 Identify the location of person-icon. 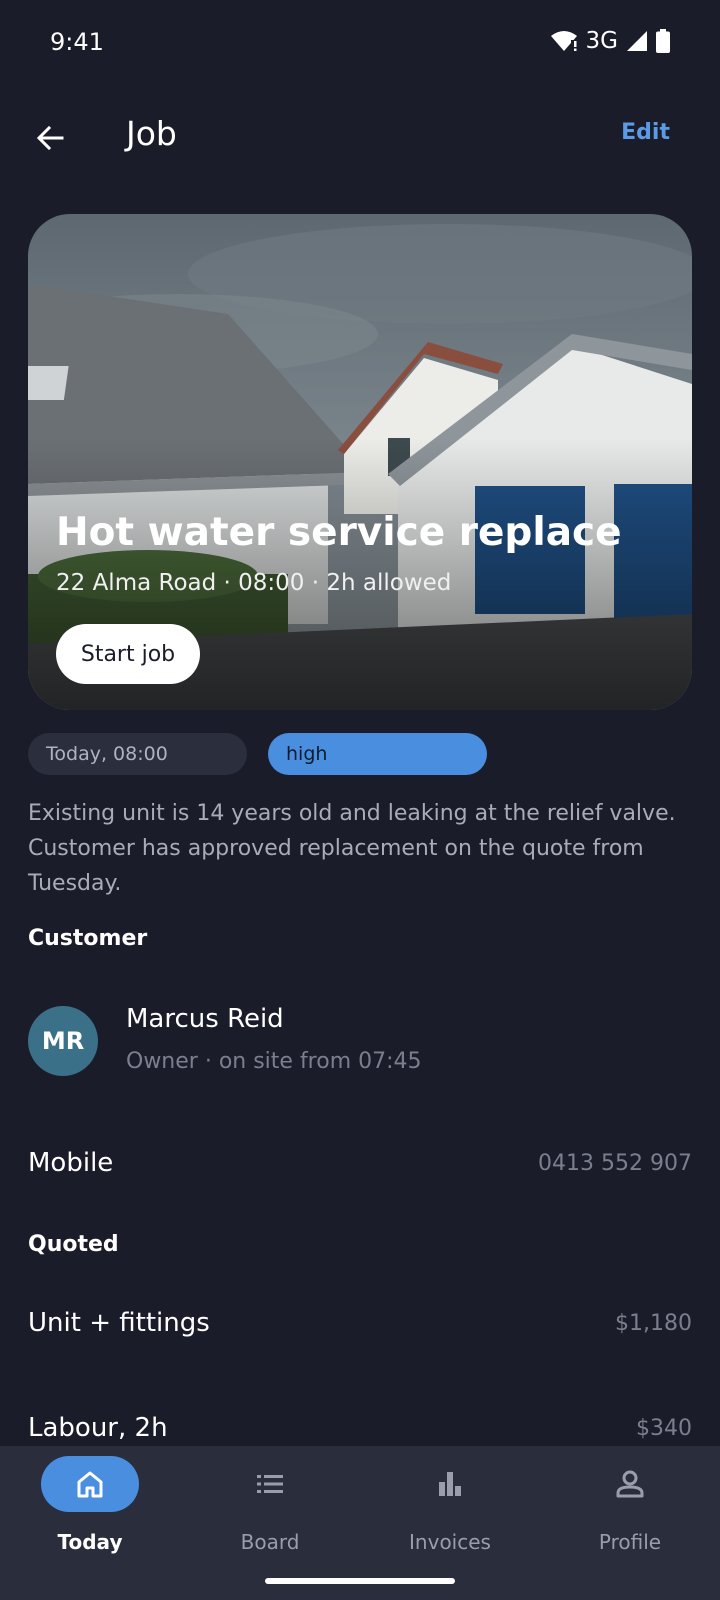
(630, 1484).